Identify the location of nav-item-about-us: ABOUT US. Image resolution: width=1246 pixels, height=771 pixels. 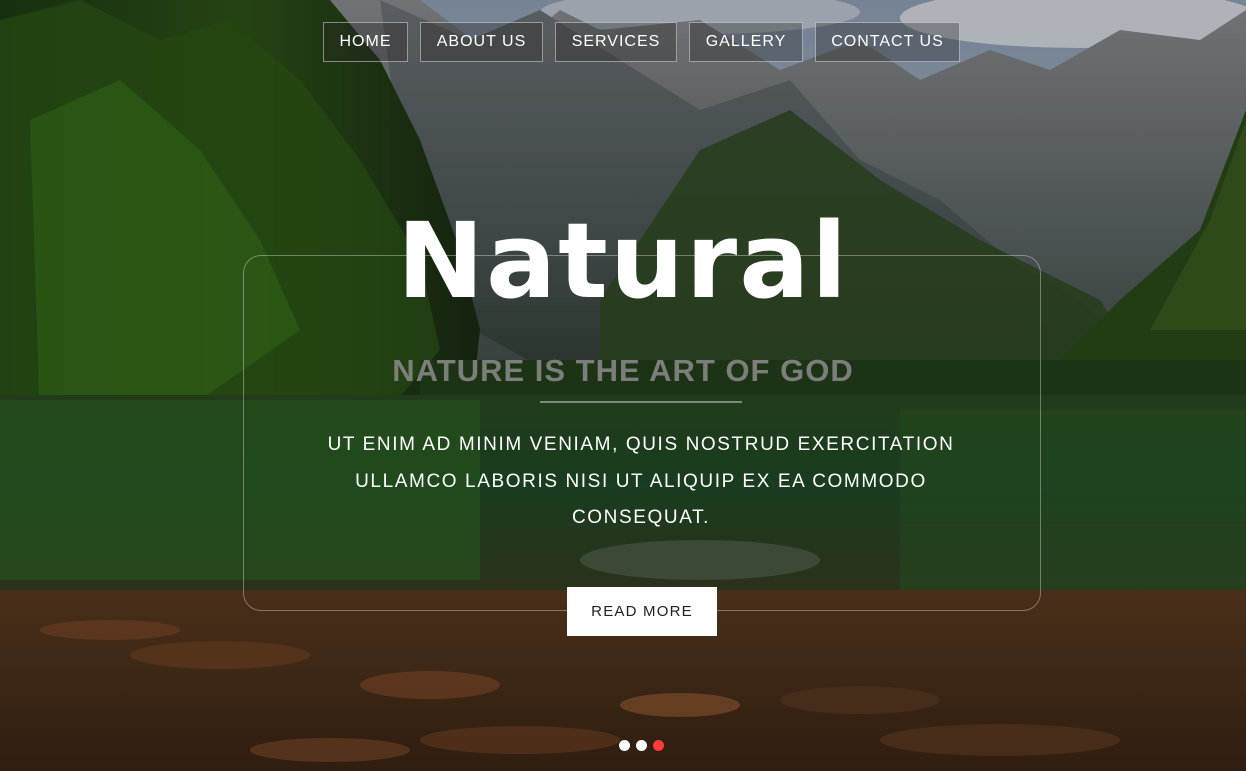
(481, 42).